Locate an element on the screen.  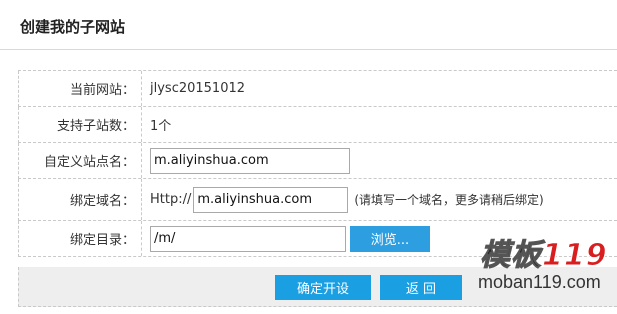
watermark-url: moban119.com is located at coordinates (539, 282).